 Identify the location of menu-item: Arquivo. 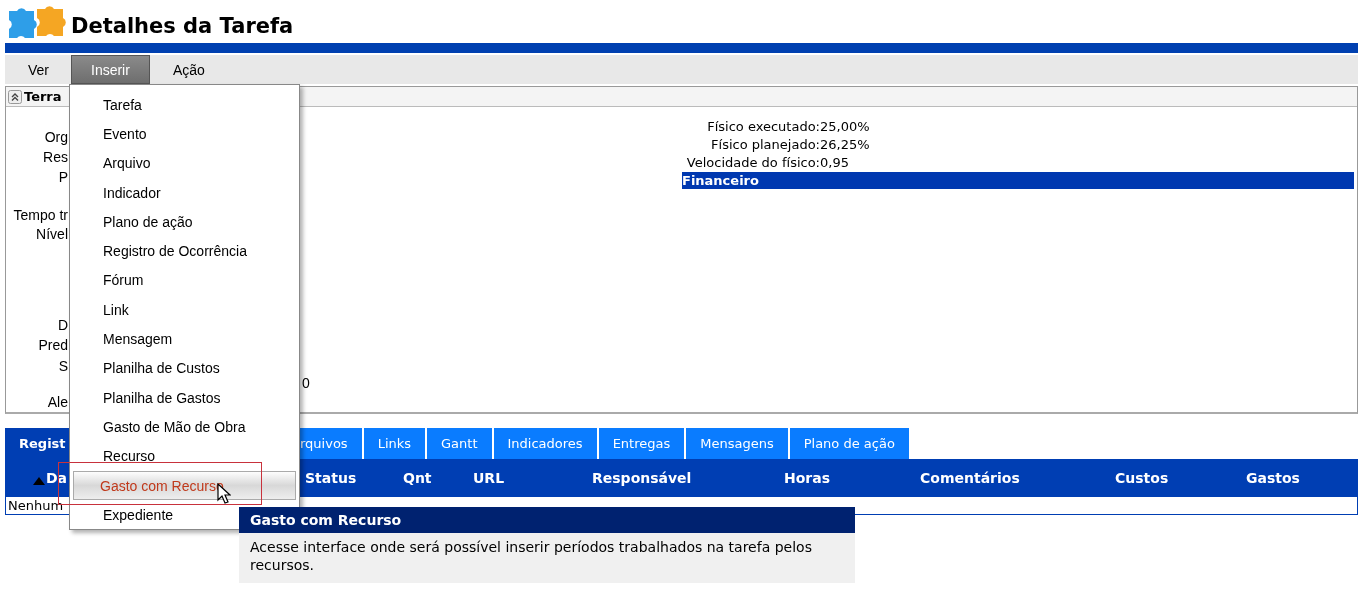
(184, 163).